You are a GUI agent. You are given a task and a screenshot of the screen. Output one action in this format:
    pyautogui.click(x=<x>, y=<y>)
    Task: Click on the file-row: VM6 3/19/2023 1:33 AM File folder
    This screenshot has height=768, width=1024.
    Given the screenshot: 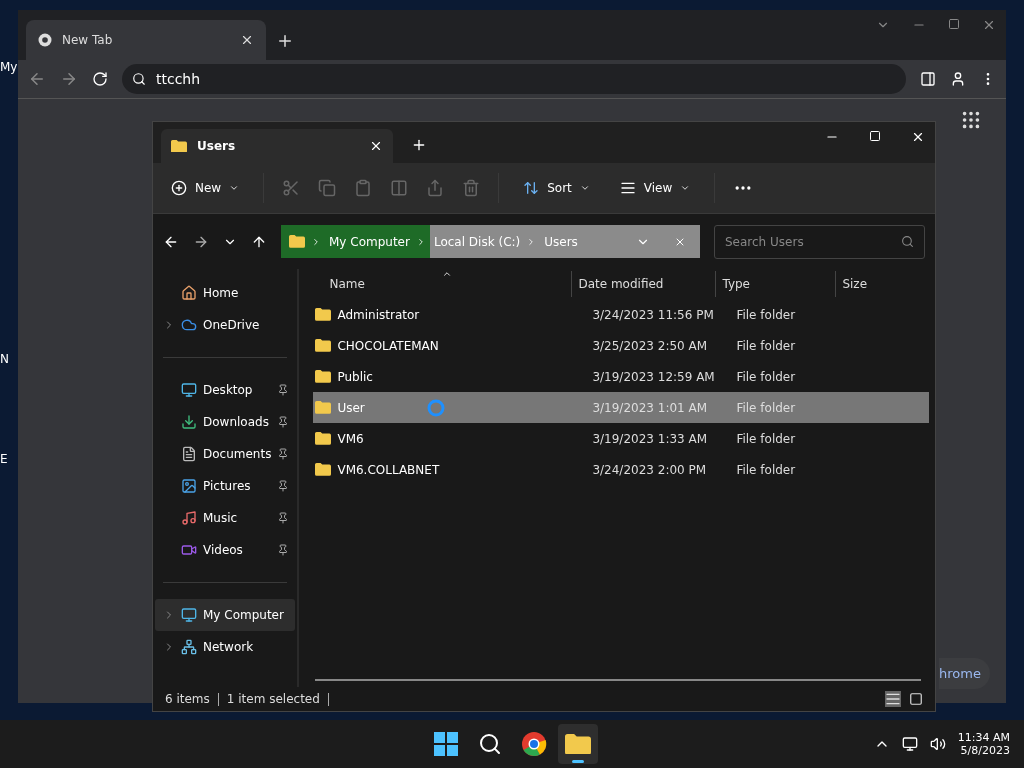 What is the action you would take?
    pyautogui.click(x=621, y=438)
    